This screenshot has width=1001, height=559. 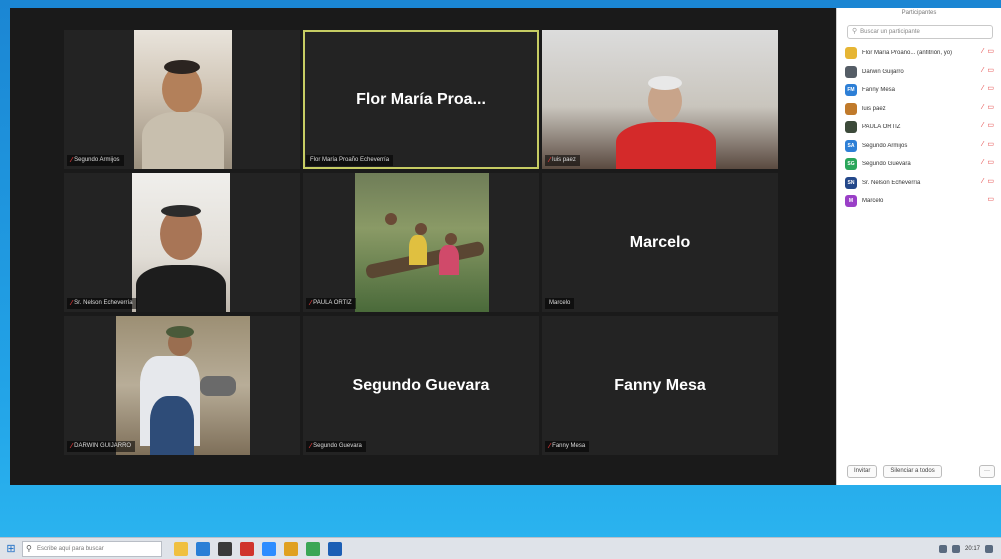 I want to click on participant-name-label: ⁄ Fanny Mesa, so click(x=567, y=446).